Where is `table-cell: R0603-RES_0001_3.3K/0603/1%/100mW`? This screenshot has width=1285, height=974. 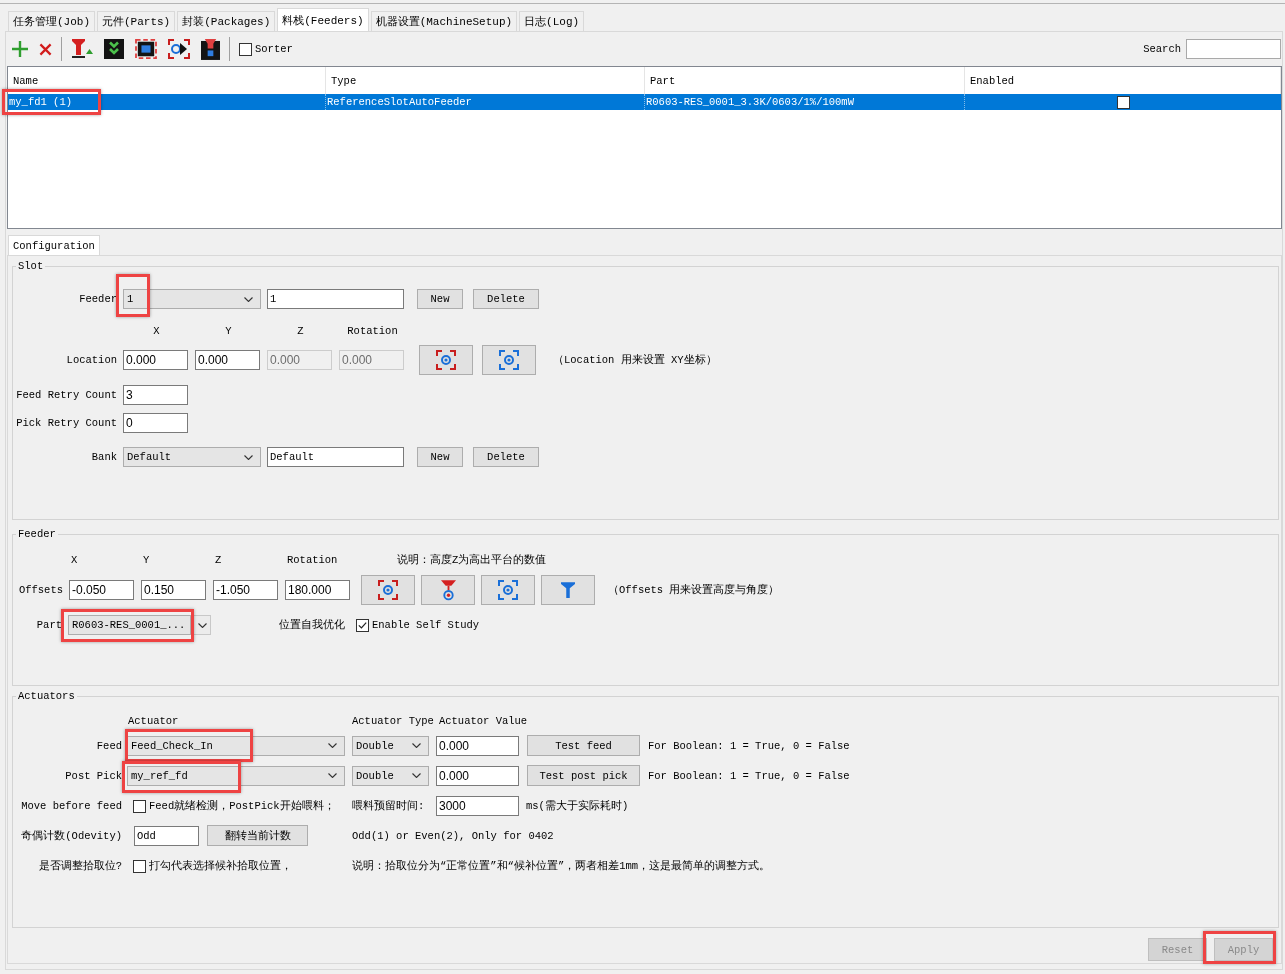
table-cell: R0603-RES_0001_3.3K/0603/1%/100mW is located at coordinates (805, 102).